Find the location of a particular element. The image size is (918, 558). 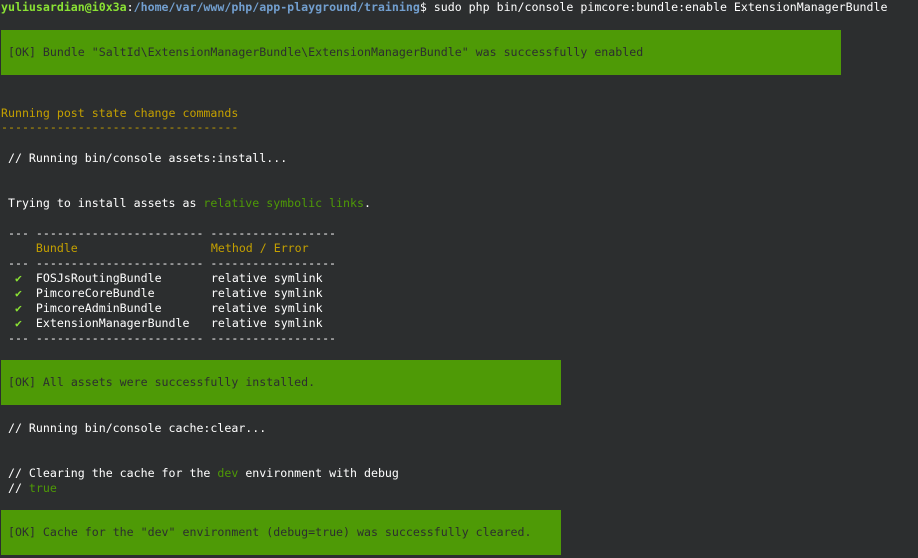

clearing-debug-line: // true is located at coordinates (29, 488).